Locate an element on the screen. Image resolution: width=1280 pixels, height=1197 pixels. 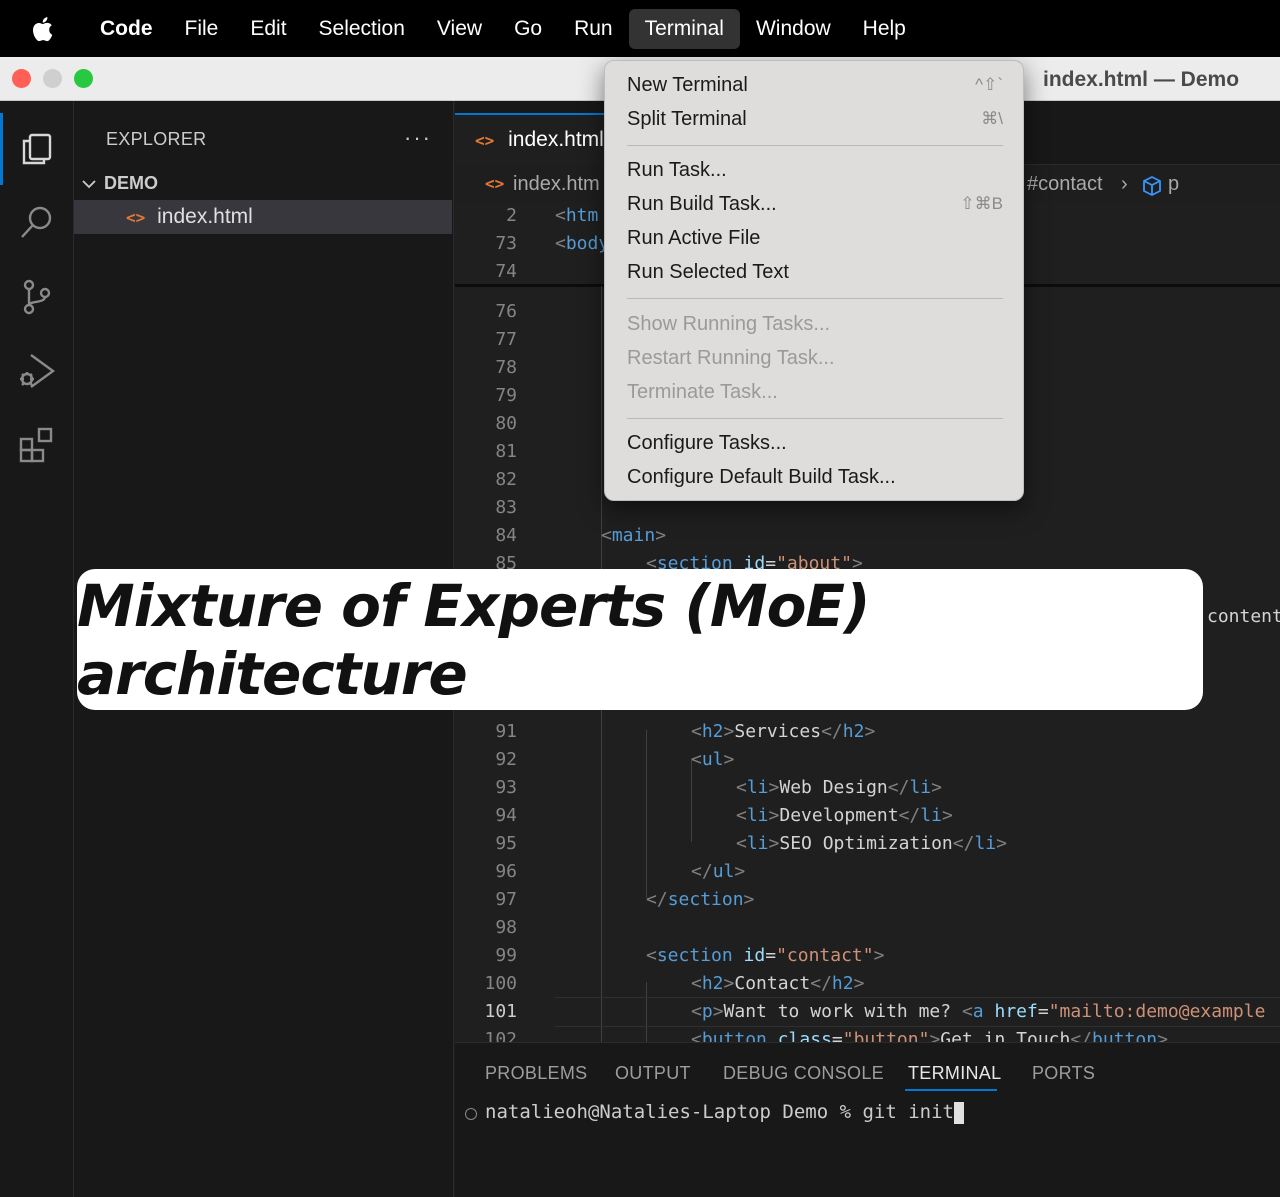
code-token: id is located at coordinates (754, 955).